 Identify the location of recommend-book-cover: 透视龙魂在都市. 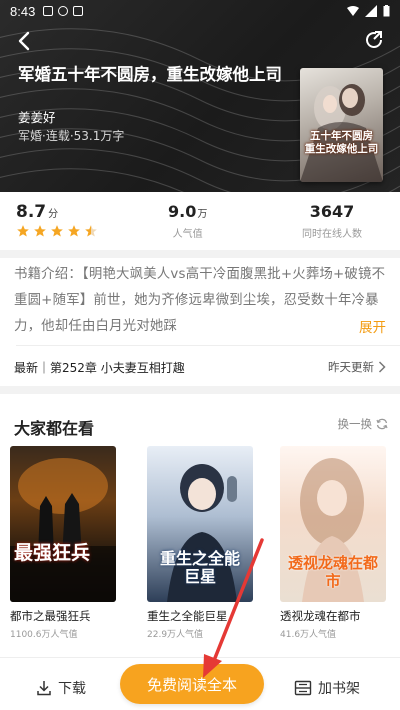
(333, 524).